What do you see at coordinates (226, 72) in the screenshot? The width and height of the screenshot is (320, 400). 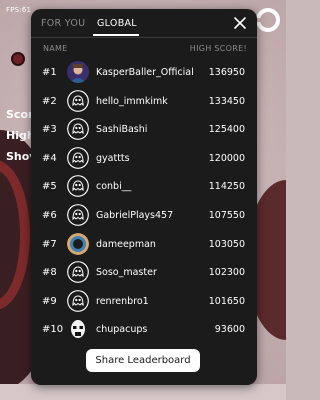 I see `row-score: 136950` at bounding box center [226, 72].